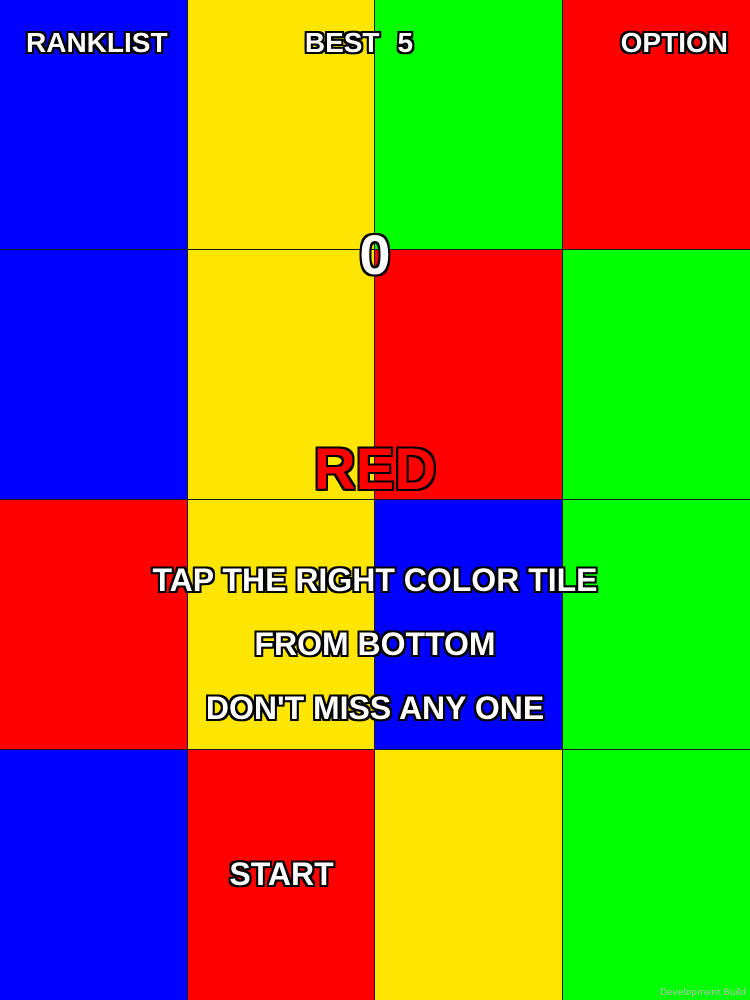 The image size is (750, 1000). What do you see at coordinates (94, 875) in the screenshot?
I see `color-tile-blue` at bounding box center [94, 875].